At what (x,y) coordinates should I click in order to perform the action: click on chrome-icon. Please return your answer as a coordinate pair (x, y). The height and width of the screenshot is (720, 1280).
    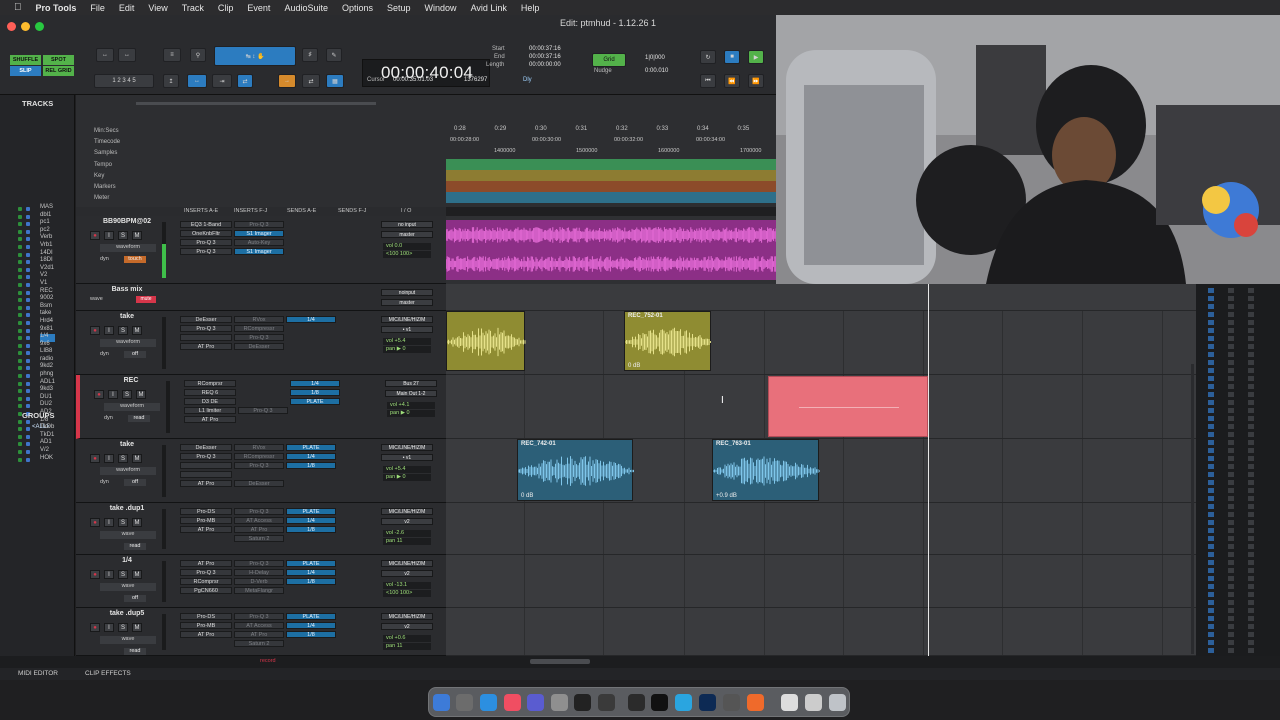
    Looking at the image, I should click on (636, 702).